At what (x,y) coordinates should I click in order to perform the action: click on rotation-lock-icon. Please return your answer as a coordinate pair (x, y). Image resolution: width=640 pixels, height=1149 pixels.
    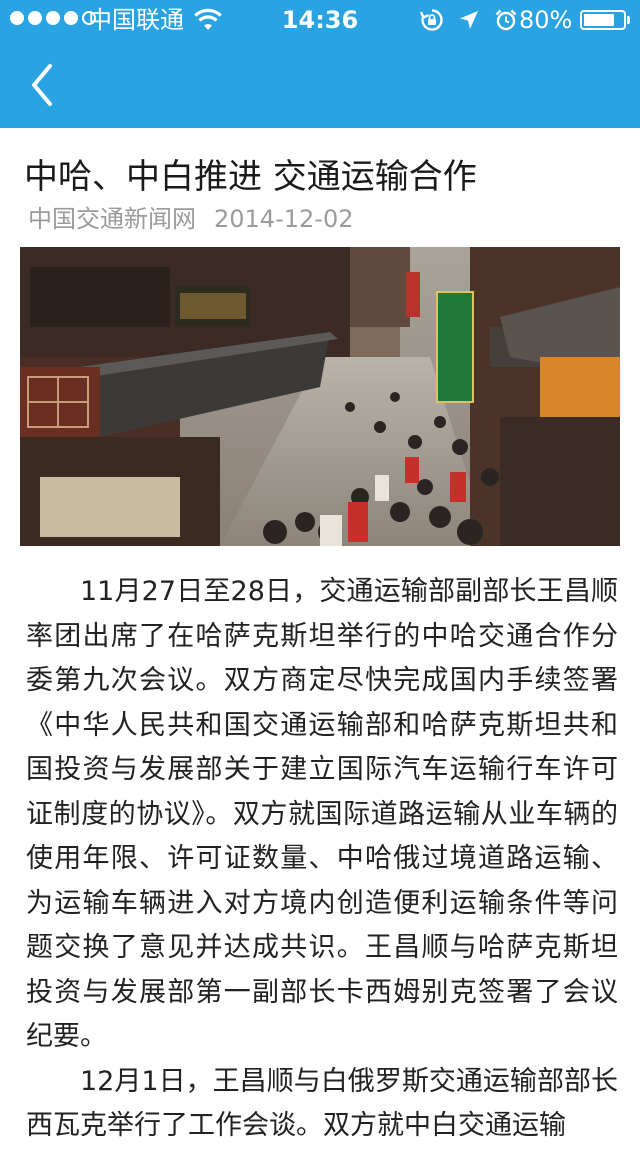
    Looking at the image, I should click on (431, 20).